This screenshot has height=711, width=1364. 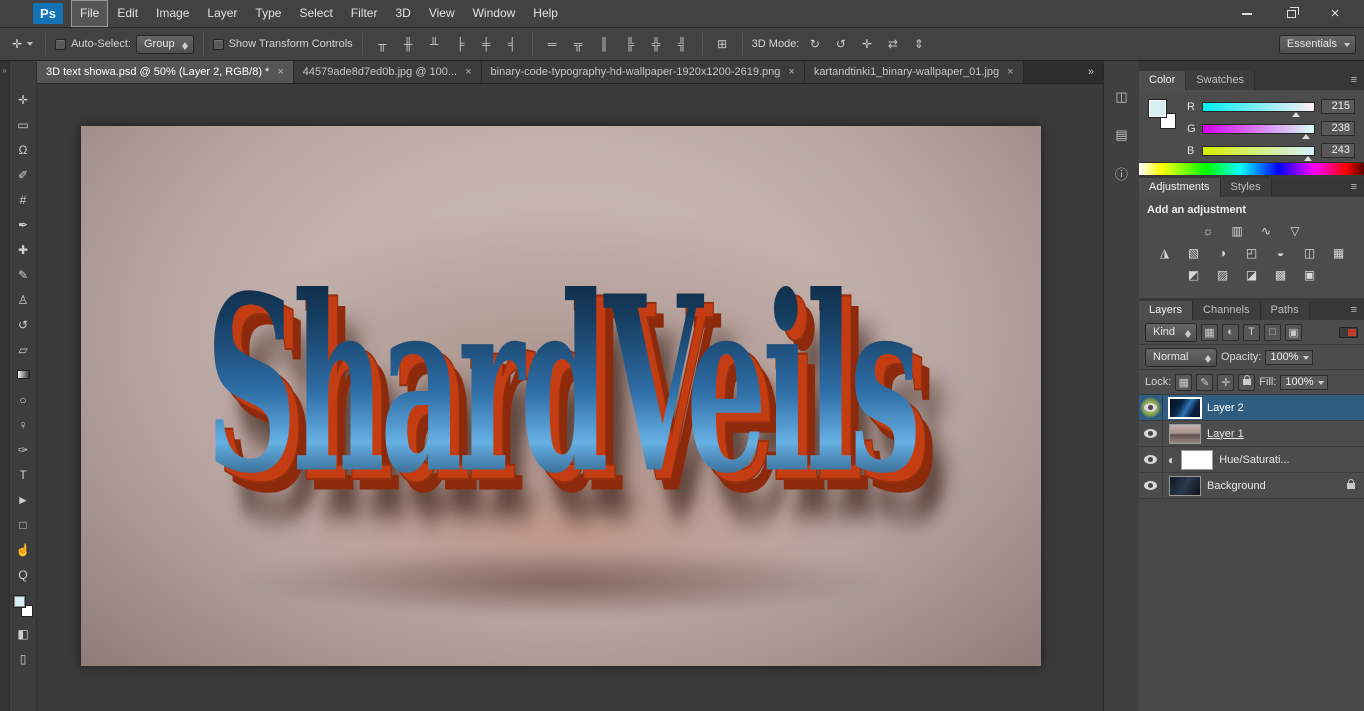 What do you see at coordinates (1295, 231) in the screenshot?
I see `exposure-button: ▽` at bounding box center [1295, 231].